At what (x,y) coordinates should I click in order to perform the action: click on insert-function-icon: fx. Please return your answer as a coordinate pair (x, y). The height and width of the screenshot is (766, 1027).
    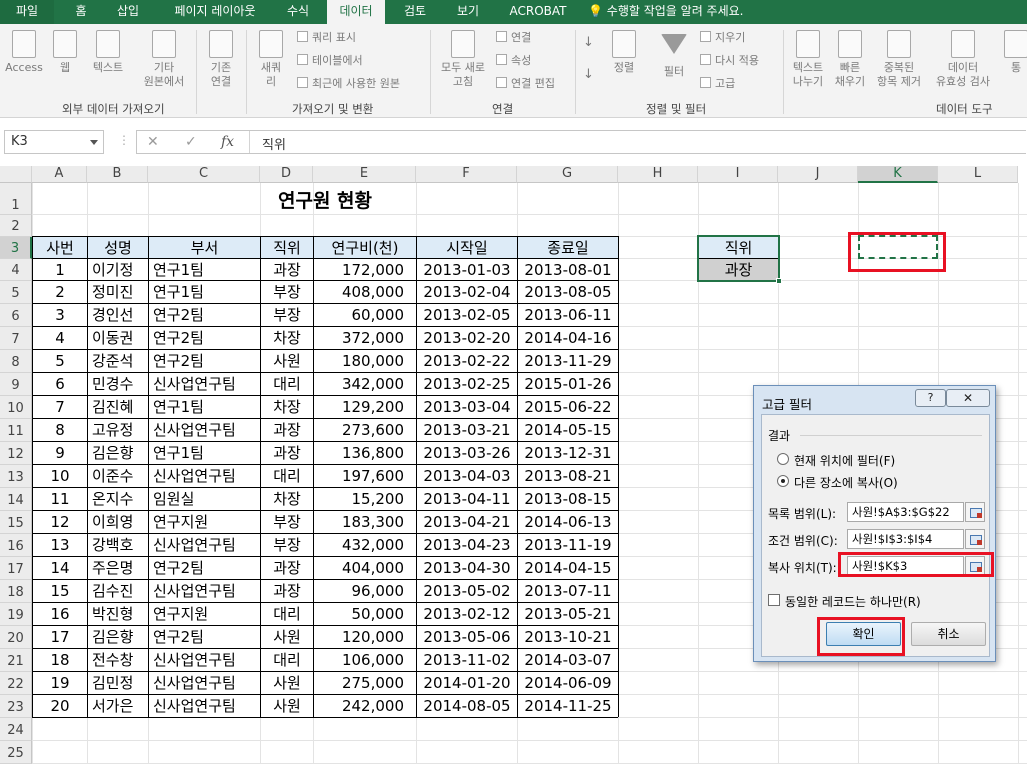
    Looking at the image, I should click on (227, 142).